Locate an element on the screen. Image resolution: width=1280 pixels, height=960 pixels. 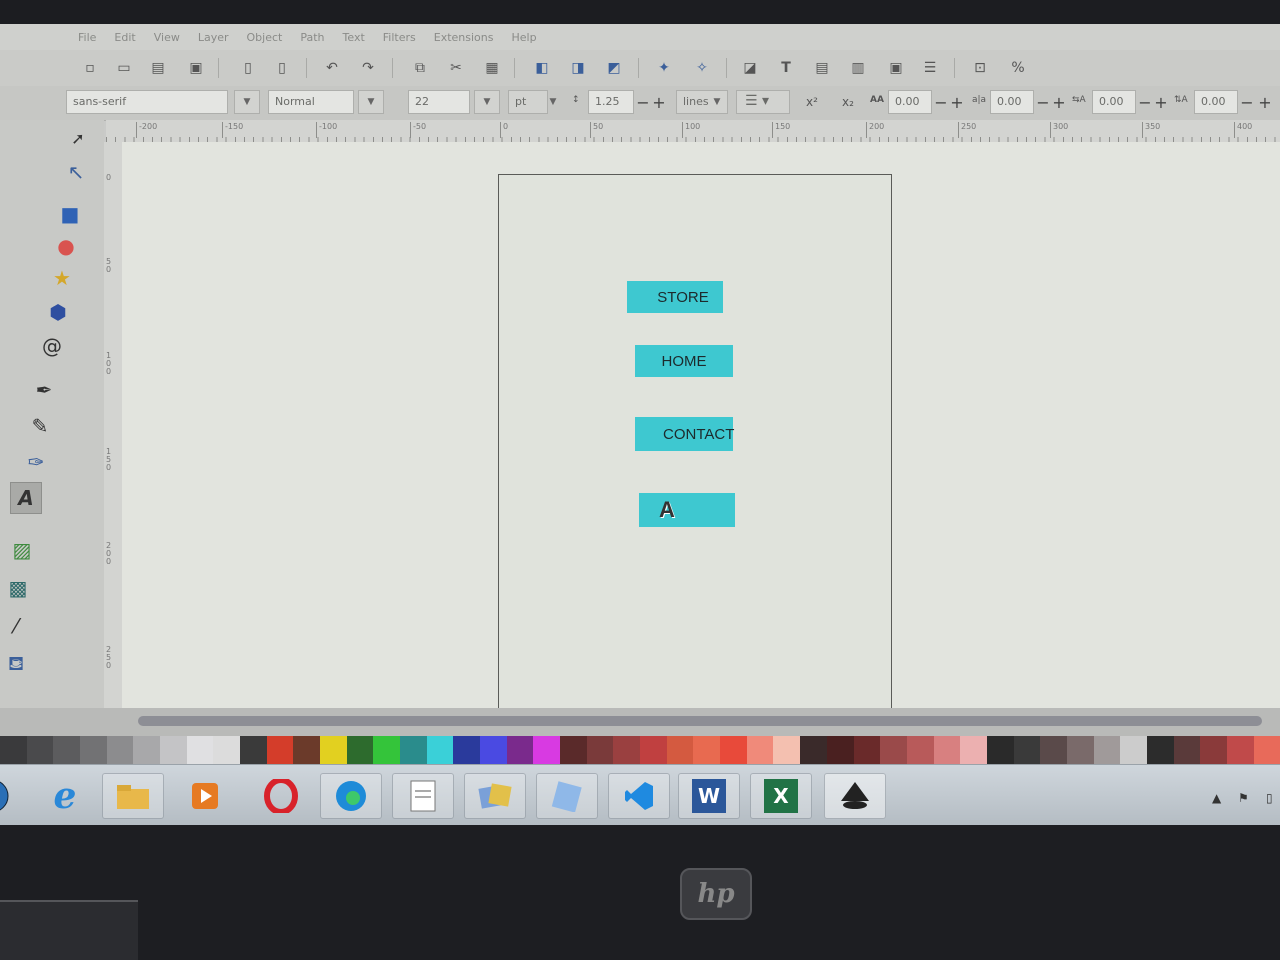
word-spacing-field: 0.00 is located at coordinates (1012, 102).